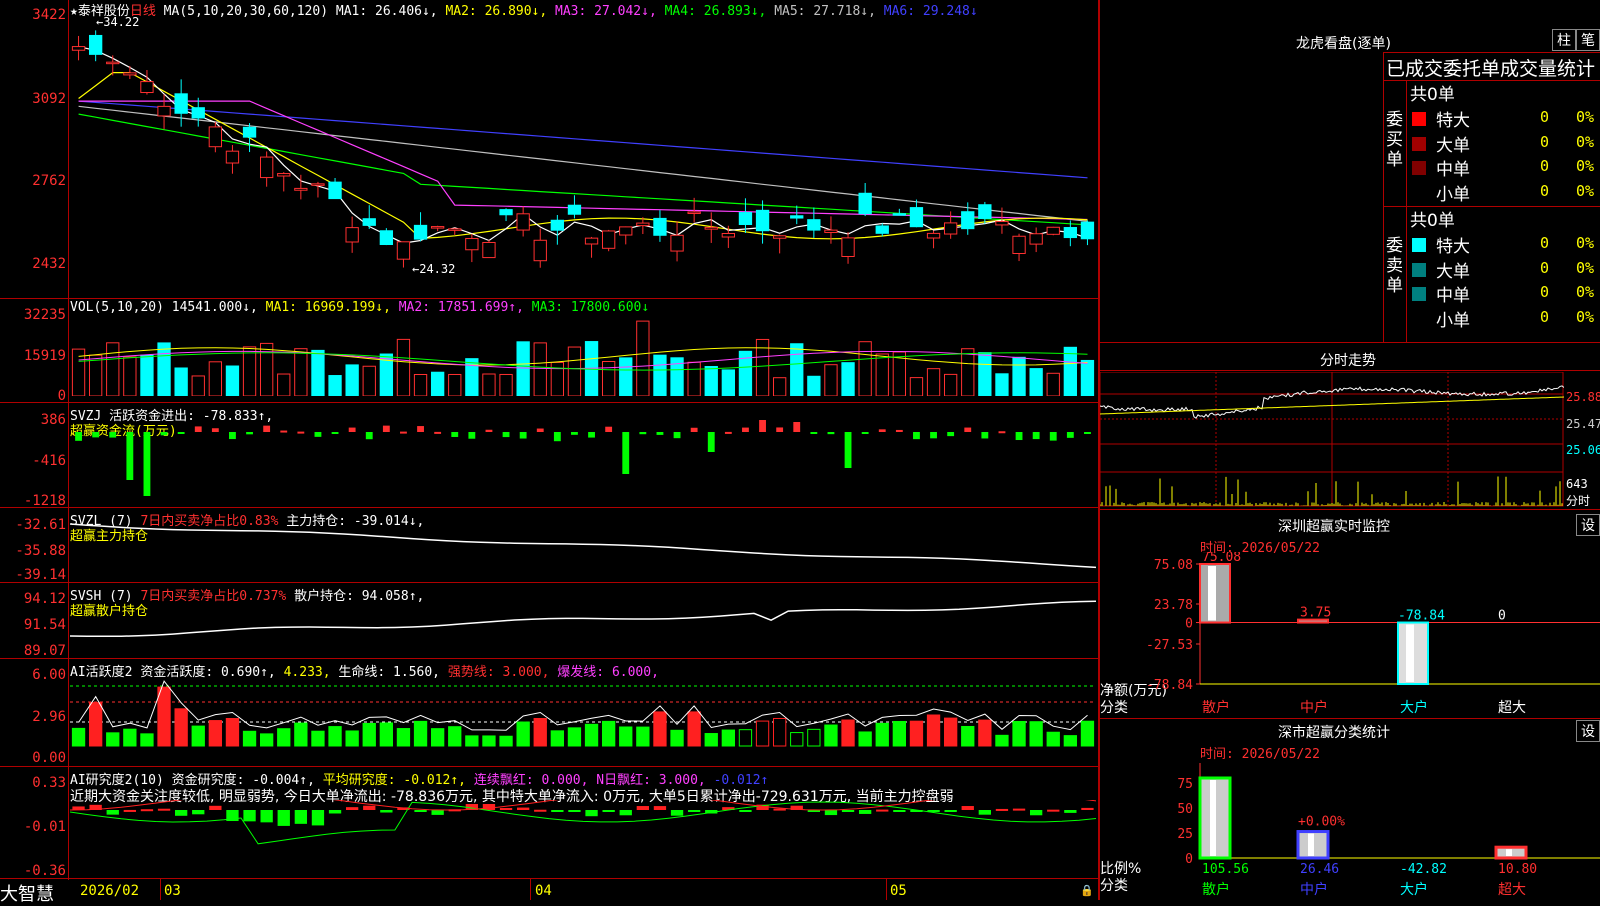  Describe the element at coordinates (390, 11) in the screenshot. I see `ma-value: MA1: 26.406↓,` at that location.